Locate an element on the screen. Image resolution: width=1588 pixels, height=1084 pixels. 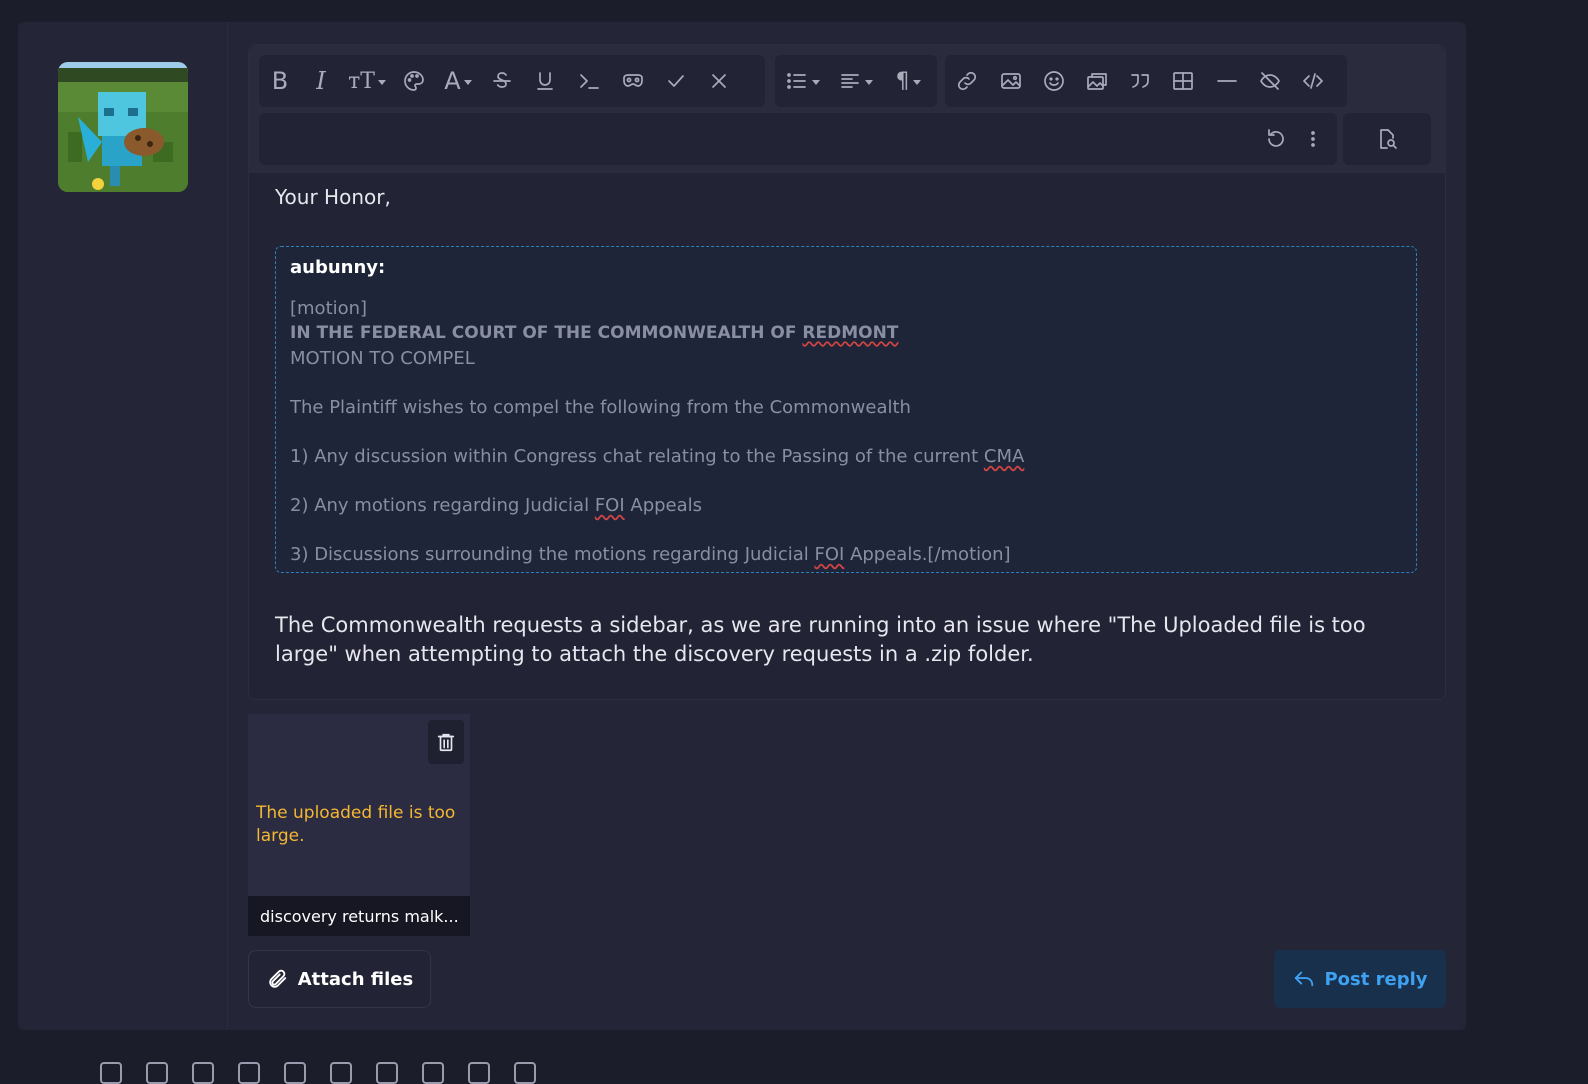
pilcrow-icon: ¶ is located at coordinates (902, 81).